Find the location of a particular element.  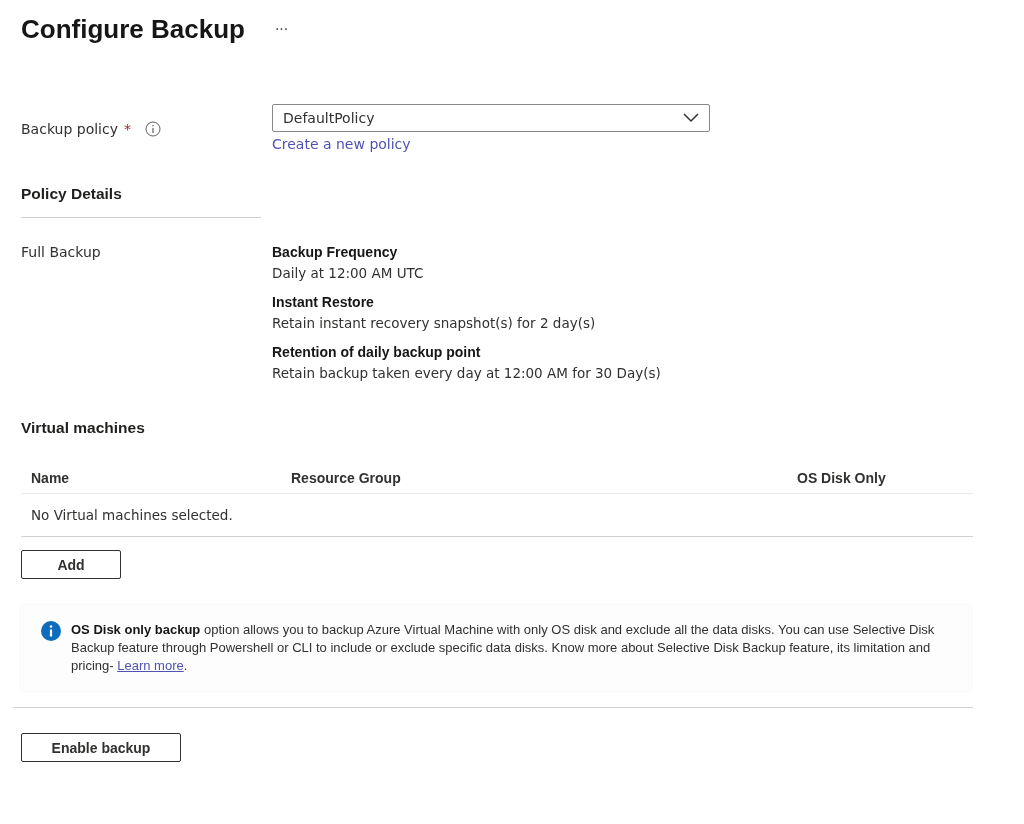

section-heading: Virtual machines is located at coordinates (83, 428).